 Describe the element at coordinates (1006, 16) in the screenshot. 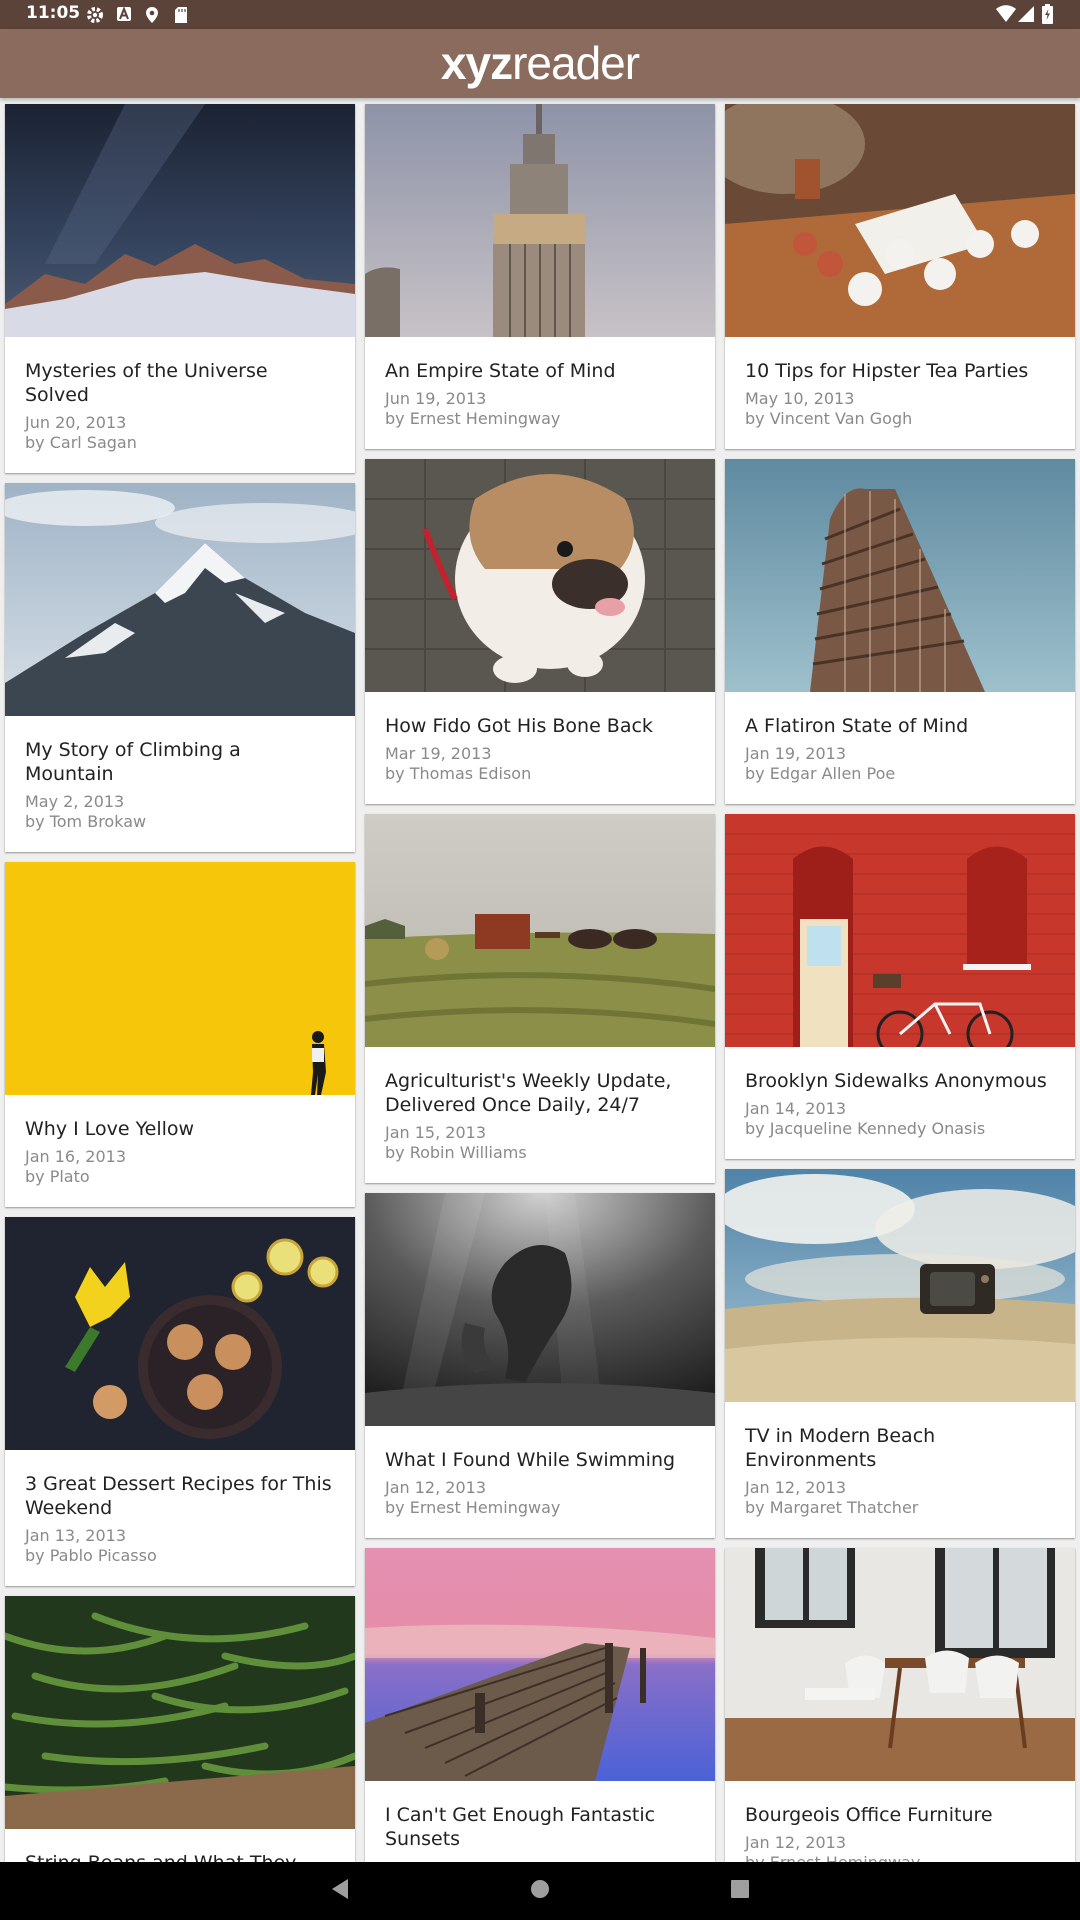

I see `wifi-icon` at that location.